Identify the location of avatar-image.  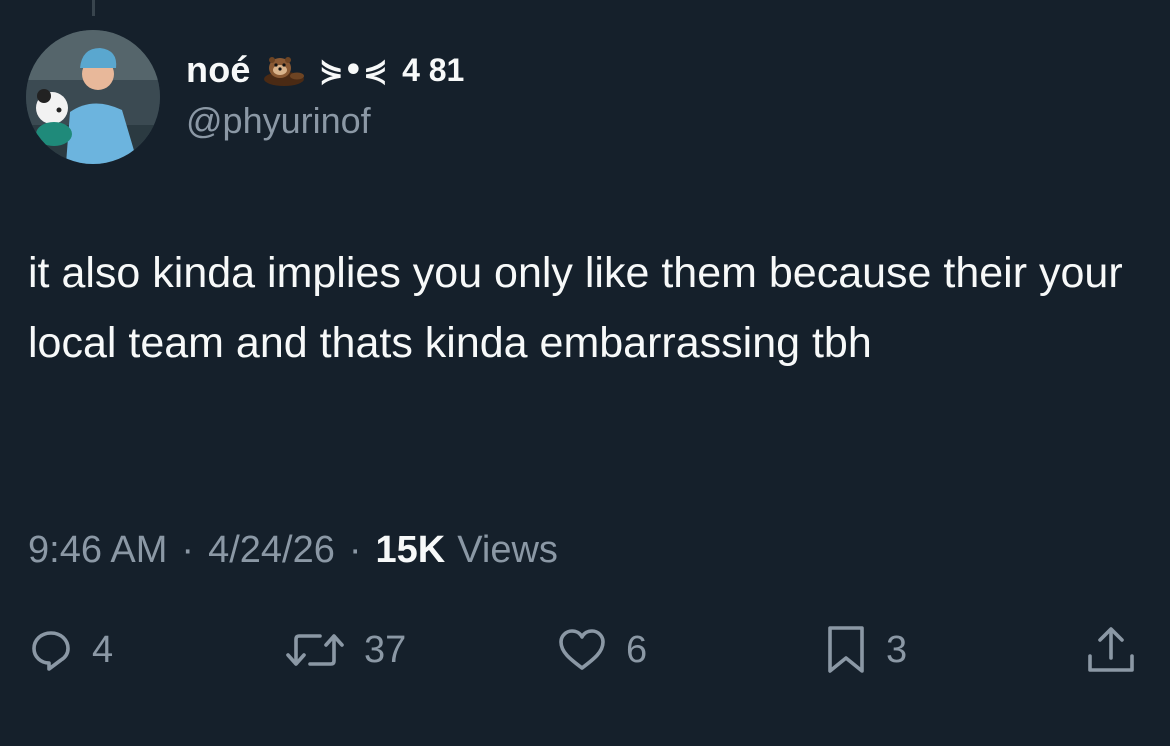
(93, 97).